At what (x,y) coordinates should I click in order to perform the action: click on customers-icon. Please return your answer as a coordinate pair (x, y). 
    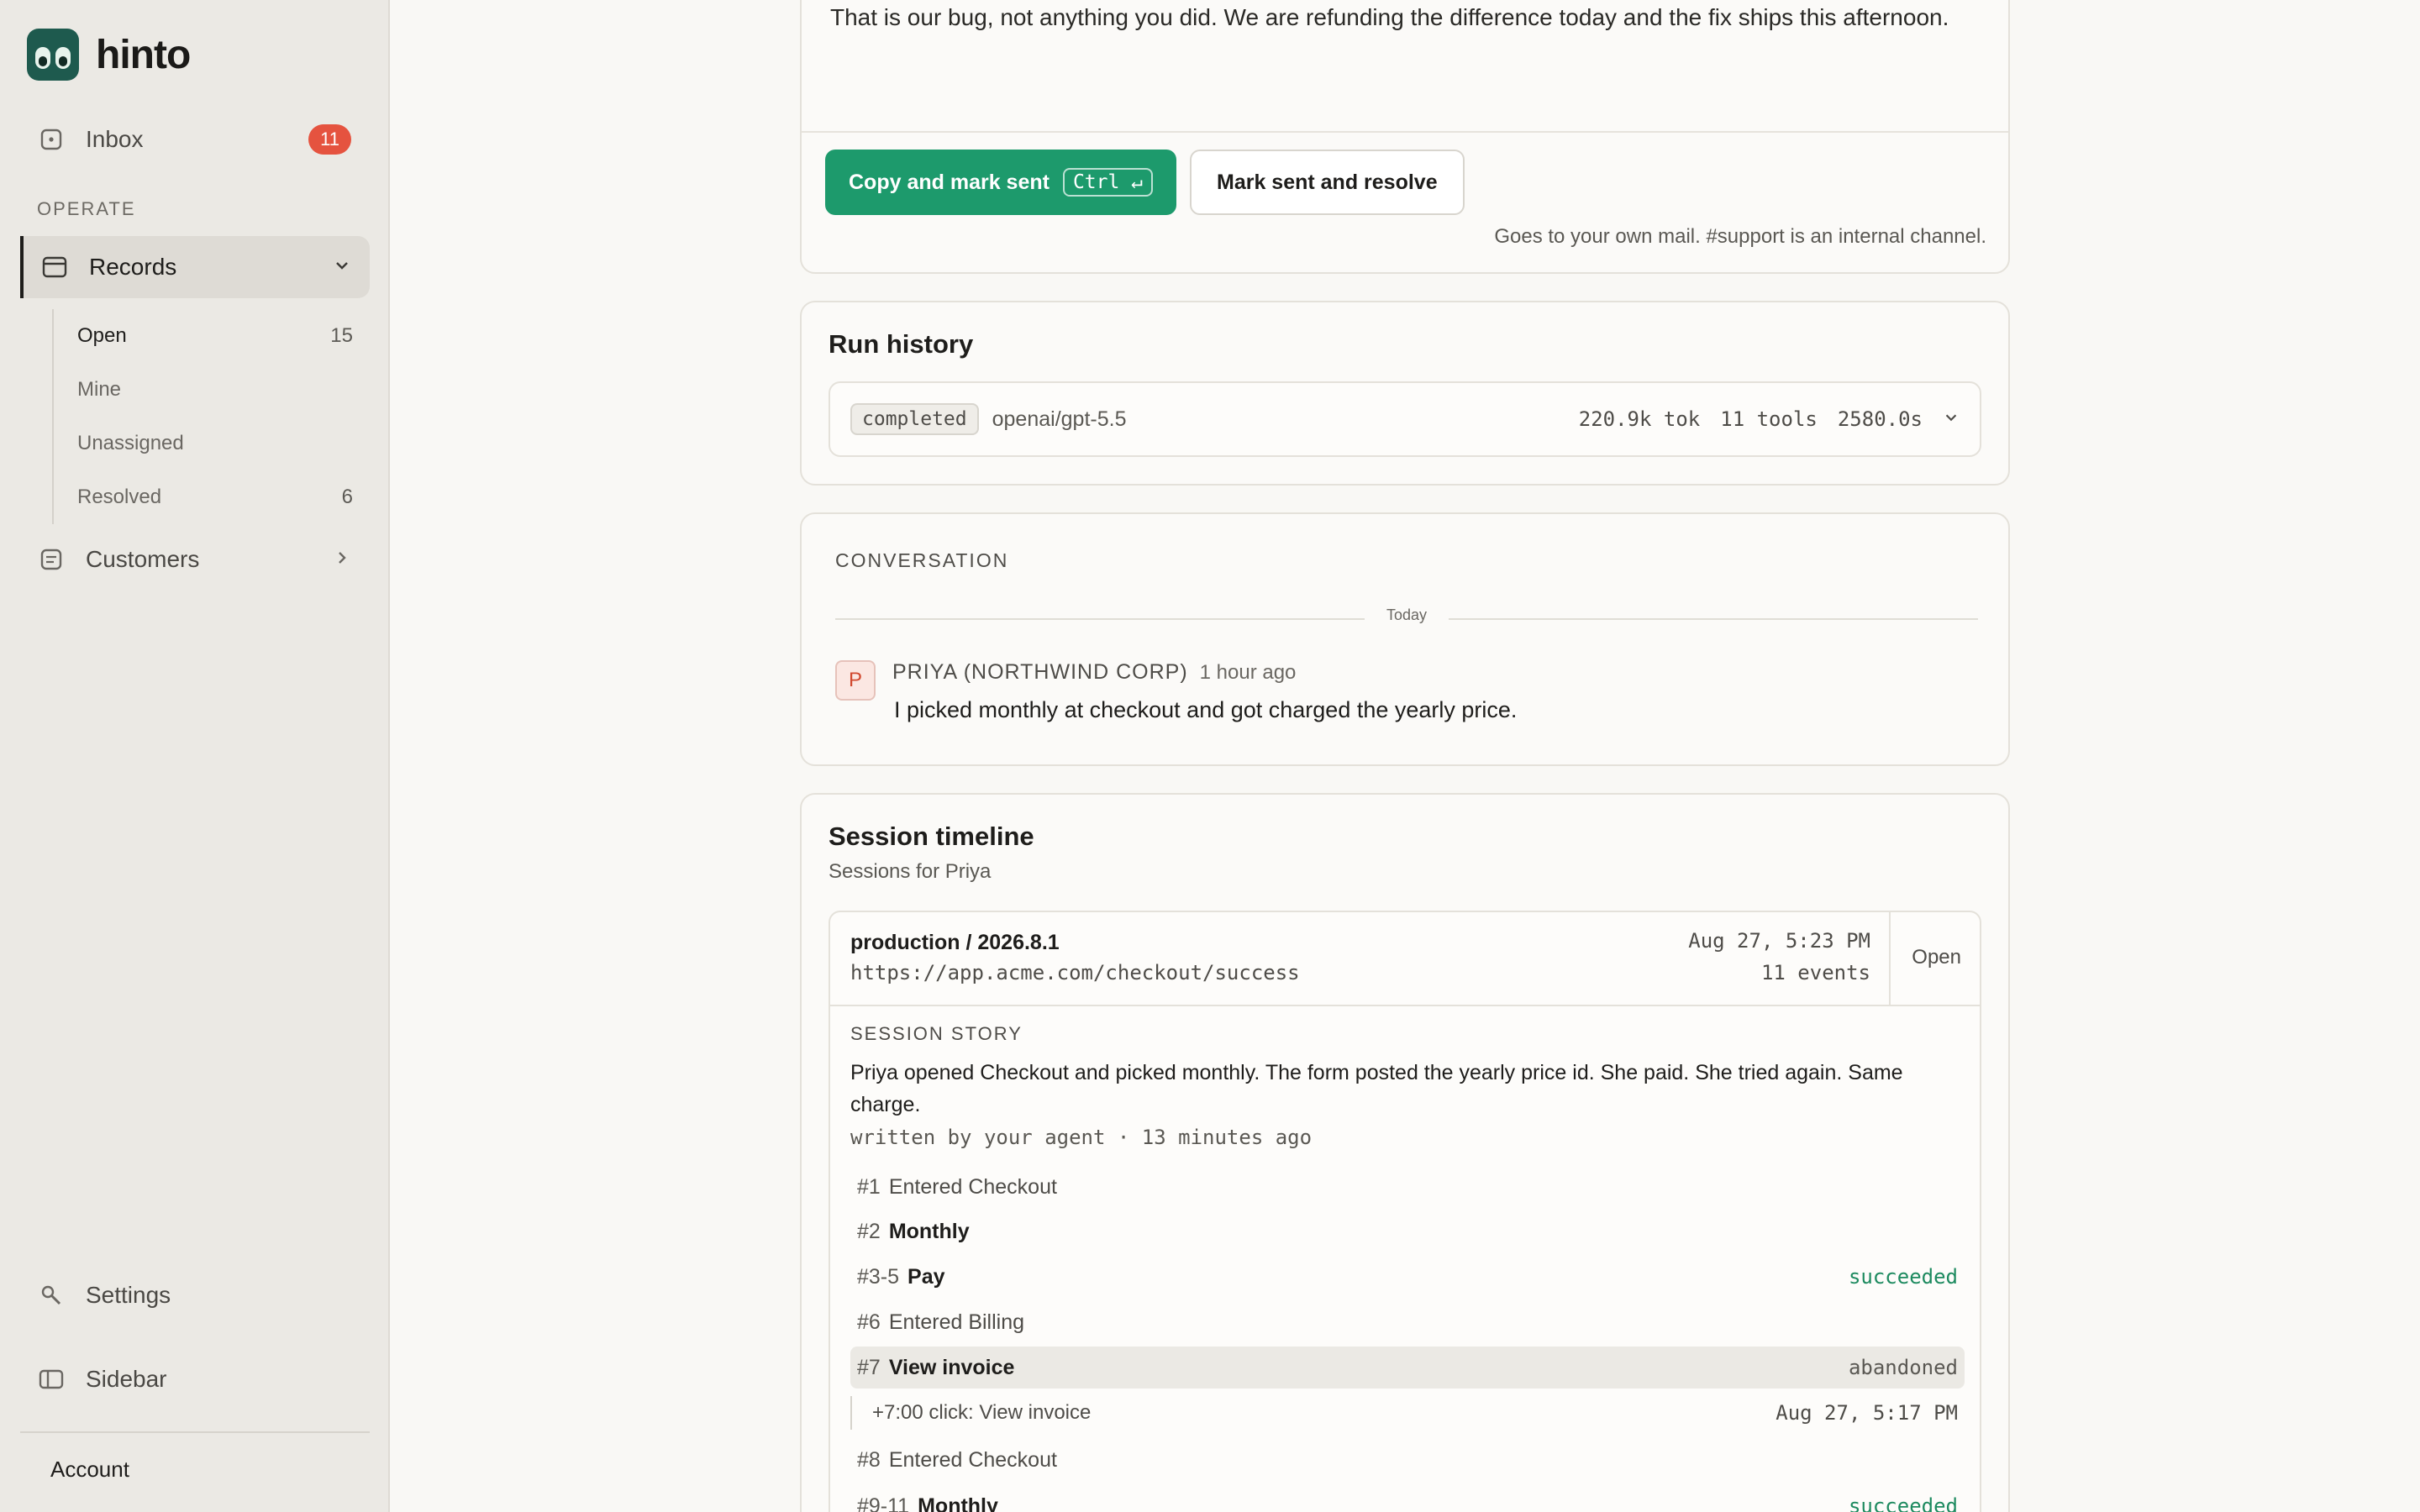
    Looking at the image, I should click on (52, 559).